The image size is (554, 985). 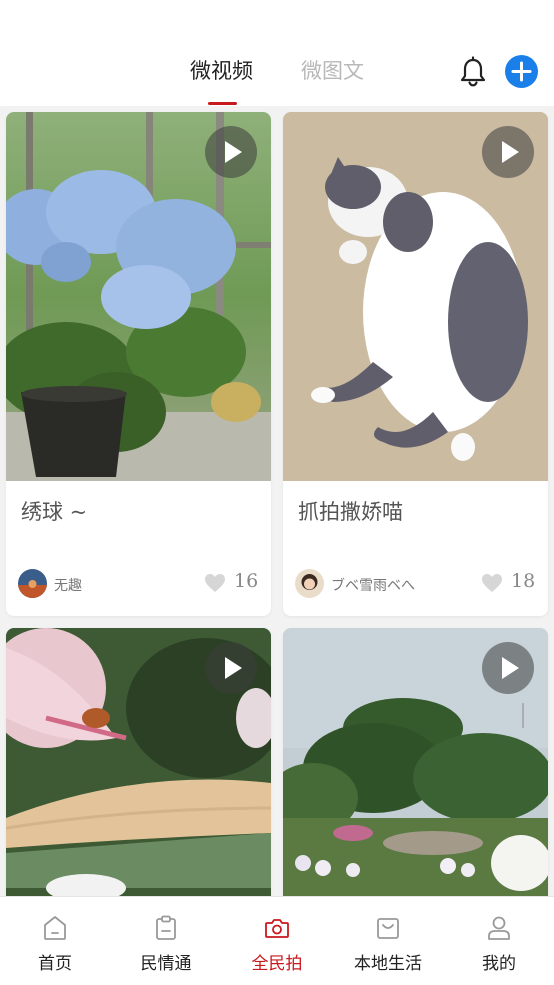 I want to click on card-title: 绣球 ~, so click(x=54, y=512).